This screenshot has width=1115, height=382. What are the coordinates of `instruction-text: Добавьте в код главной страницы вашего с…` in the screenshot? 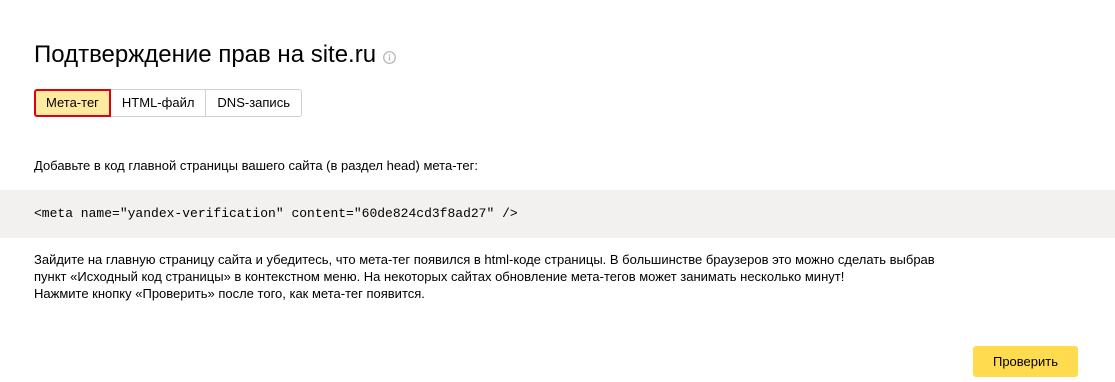 It's located at (256, 165).